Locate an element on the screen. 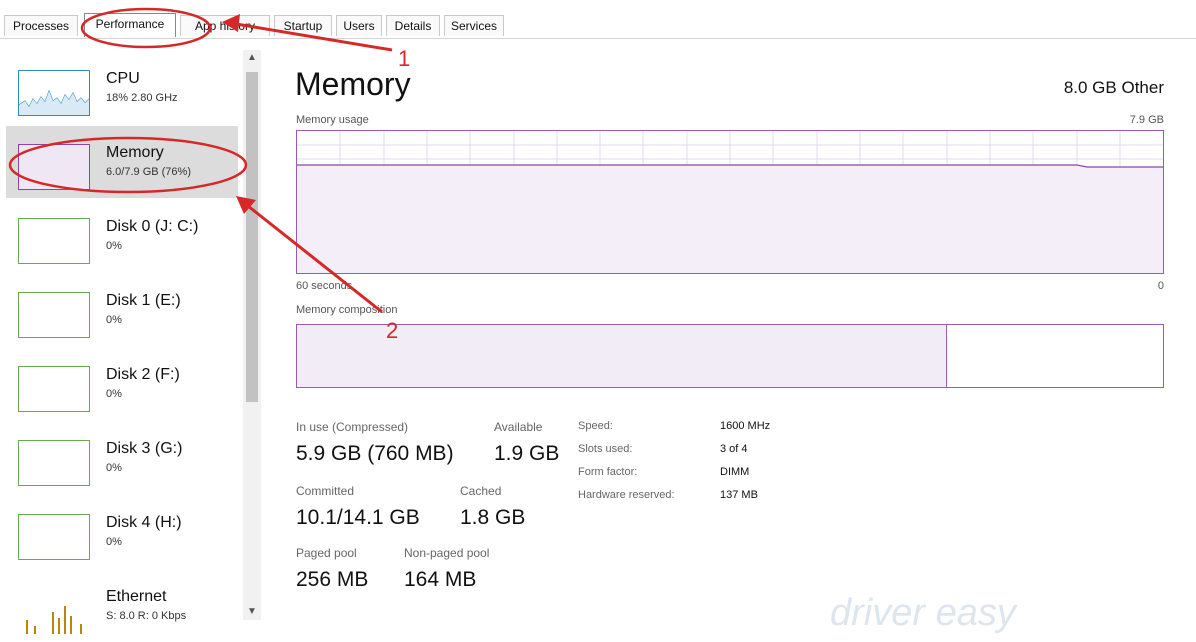 The image size is (1196, 642). annotation-number-1: 1 is located at coordinates (404, 58).